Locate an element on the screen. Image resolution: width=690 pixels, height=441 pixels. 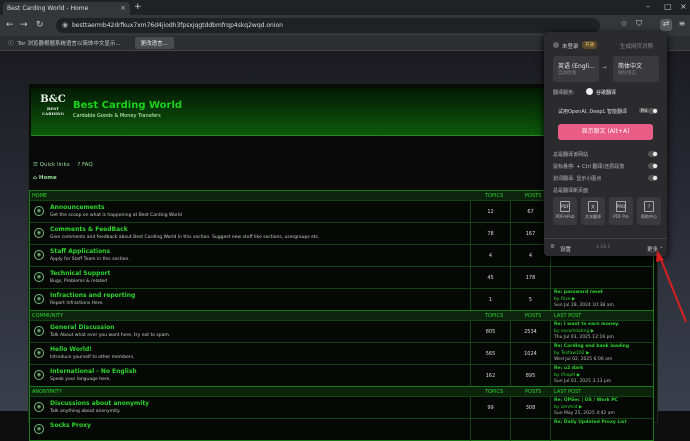
tool-label: PDF/ePub is located at coordinates (565, 216).